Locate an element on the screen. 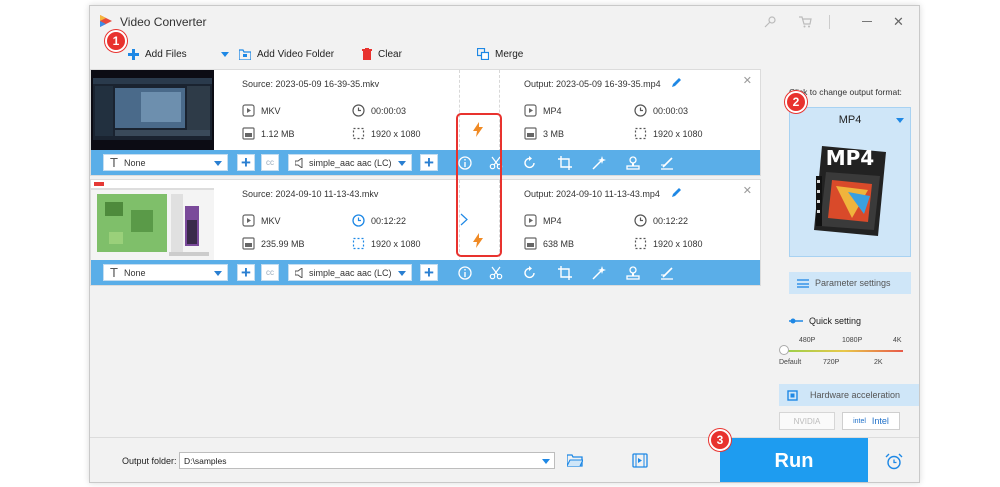 The width and height of the screenshot is (1000, 487). add-files-dropdown-icon is located at coordinates (225, 54).